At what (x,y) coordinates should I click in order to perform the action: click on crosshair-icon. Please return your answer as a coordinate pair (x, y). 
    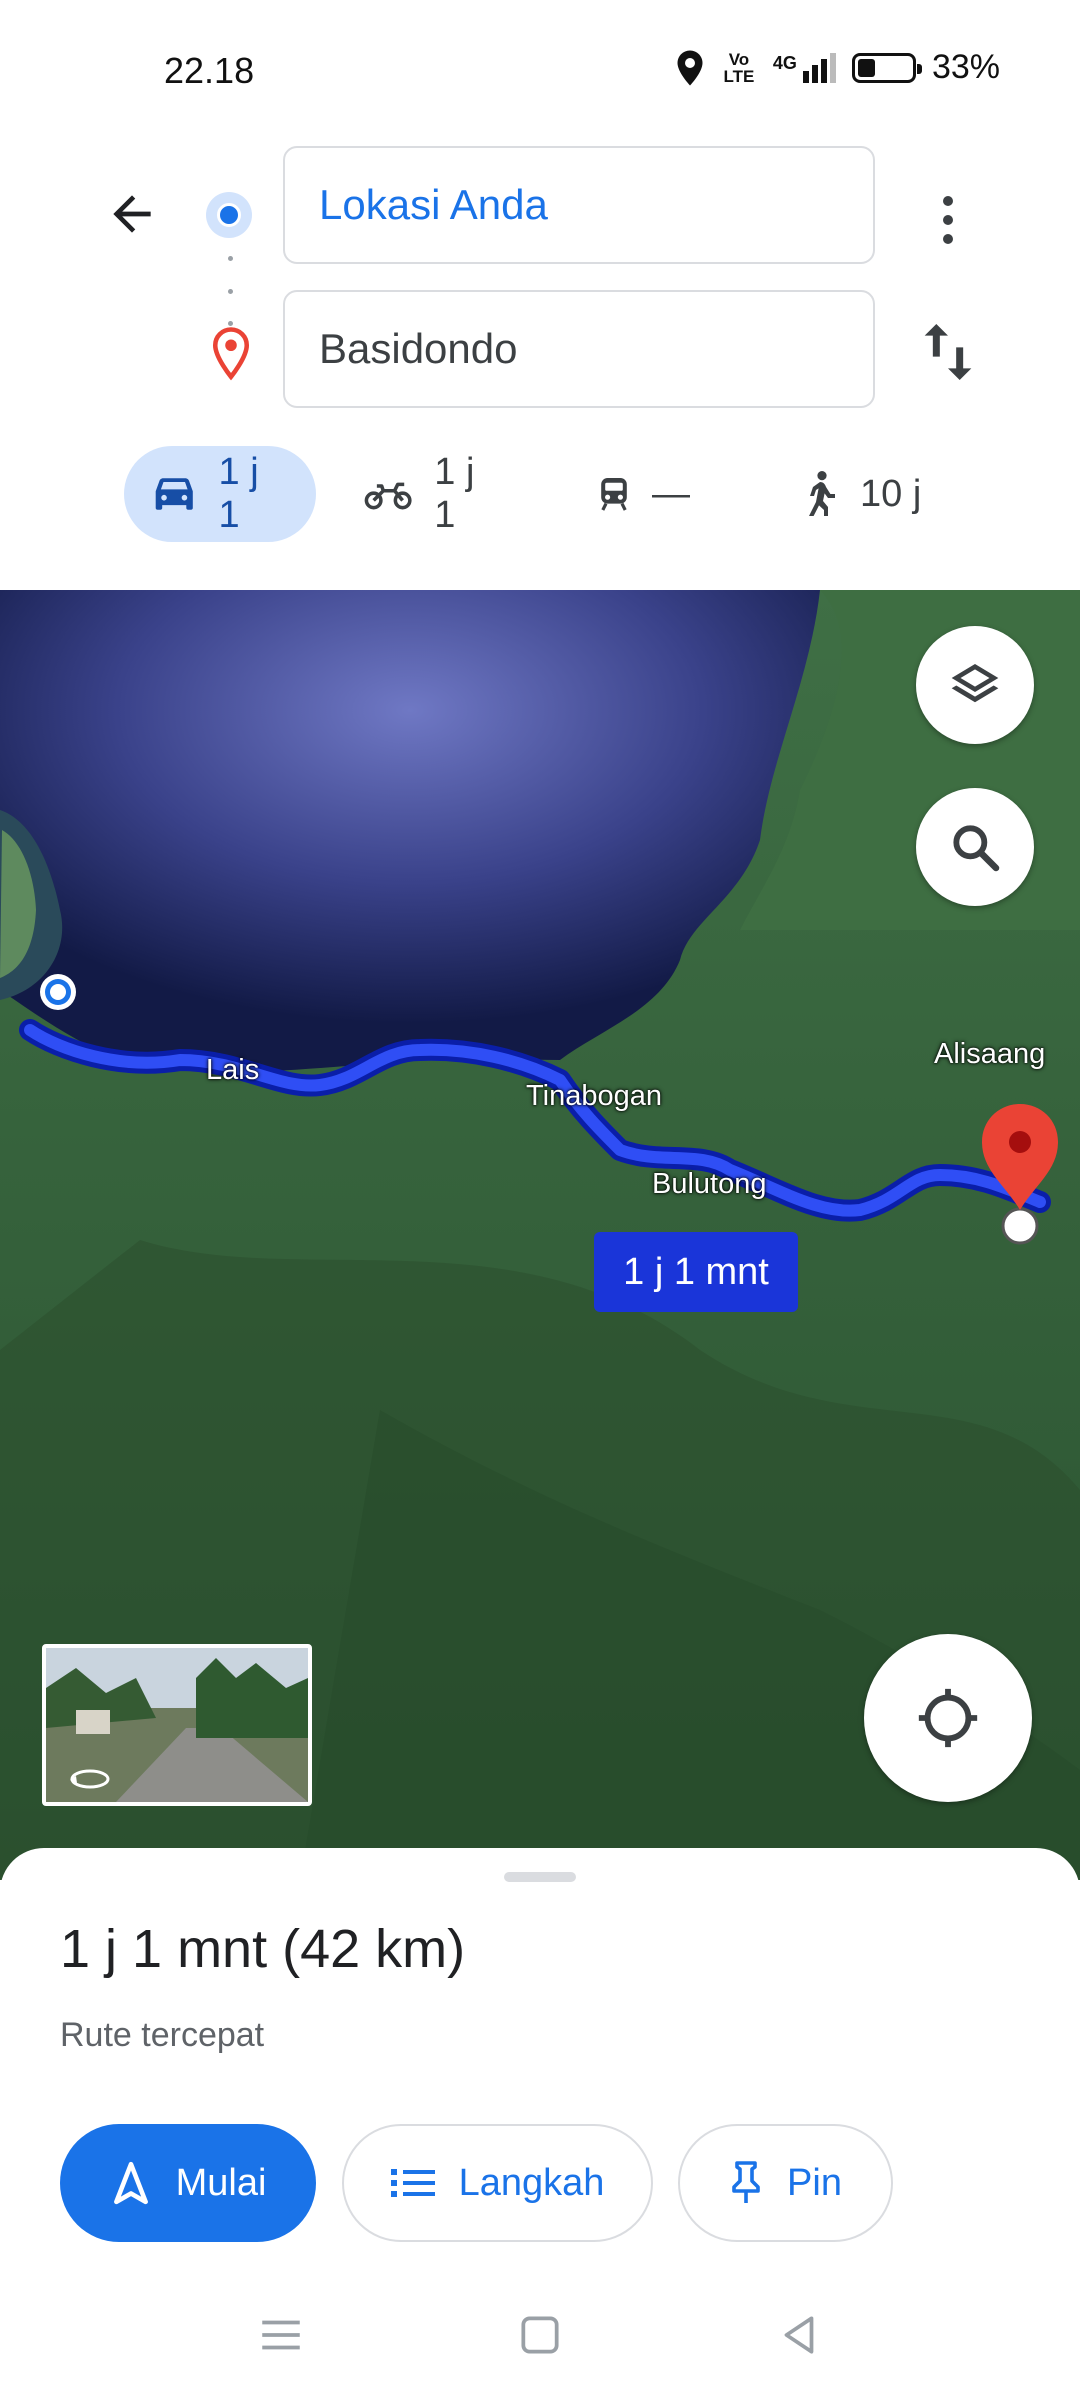
    Looking at the image, I should click on (948, 1718).